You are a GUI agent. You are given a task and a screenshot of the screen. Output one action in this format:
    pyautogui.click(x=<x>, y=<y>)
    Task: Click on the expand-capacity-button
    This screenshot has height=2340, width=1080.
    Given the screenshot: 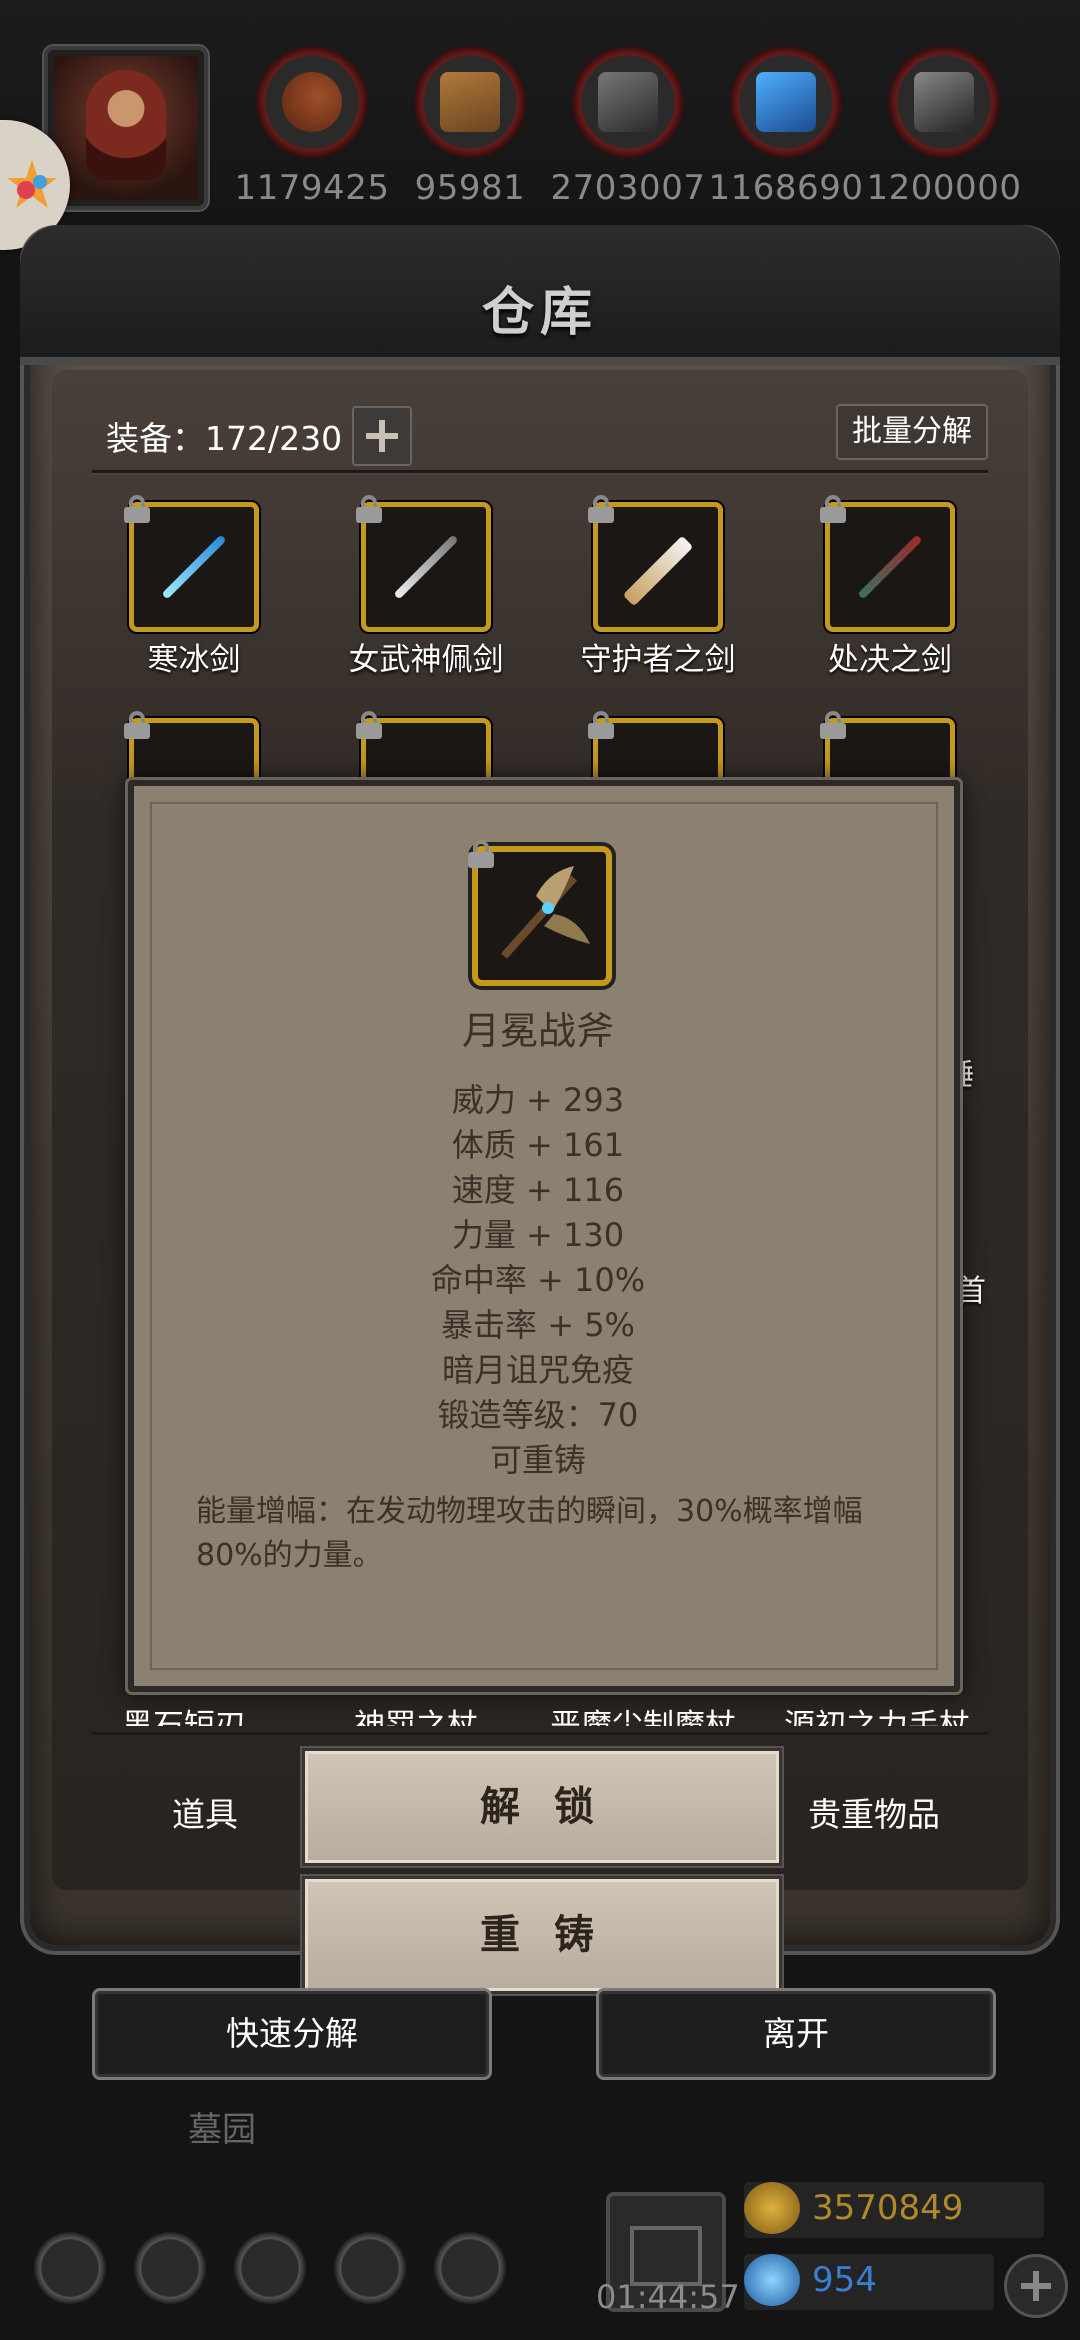 What is the action you would take?
    pyautogui.click(x=382, y=436)
    